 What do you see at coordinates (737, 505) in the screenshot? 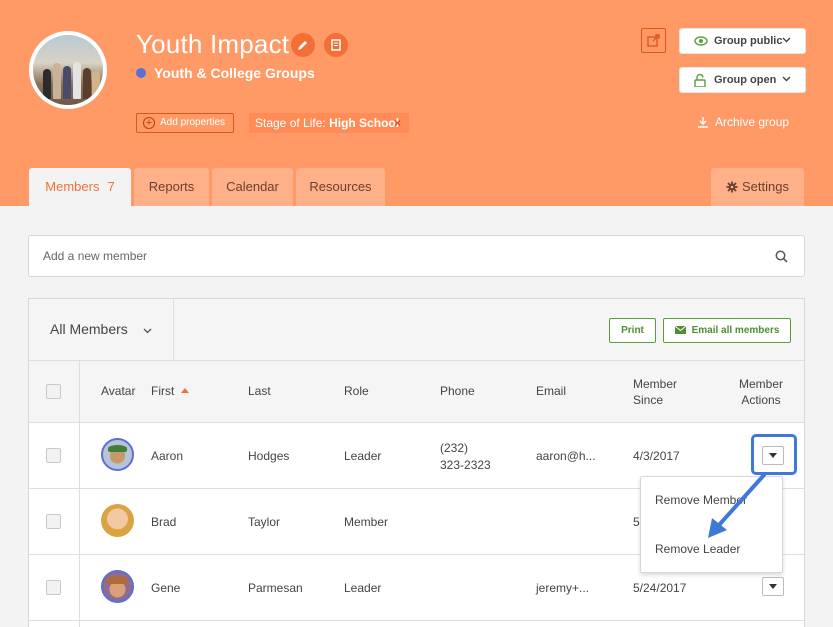
I see `annotation-arrow` at bounding box center [737, 505].